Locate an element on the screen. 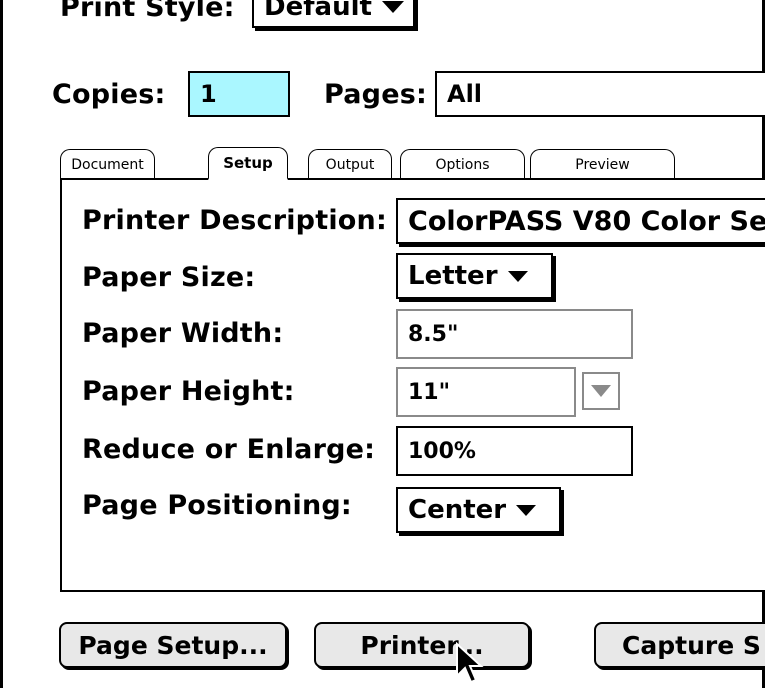 The width and height of the screenshot is (765, 688). reduce-or-enlarge-field: 100% is located at coordinates (514, 451).